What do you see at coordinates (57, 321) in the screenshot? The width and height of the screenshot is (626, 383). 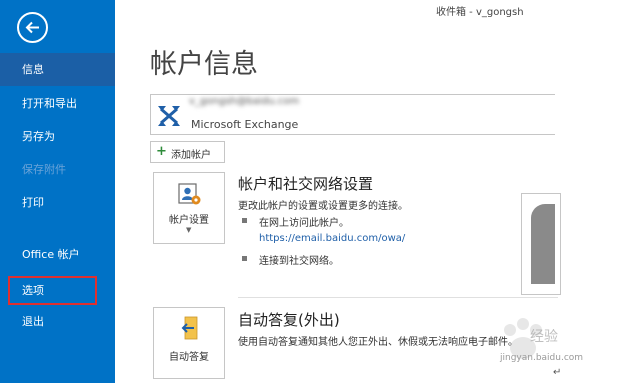 I see `nav-item-exit: 退出` at bounding box center [57, 321].